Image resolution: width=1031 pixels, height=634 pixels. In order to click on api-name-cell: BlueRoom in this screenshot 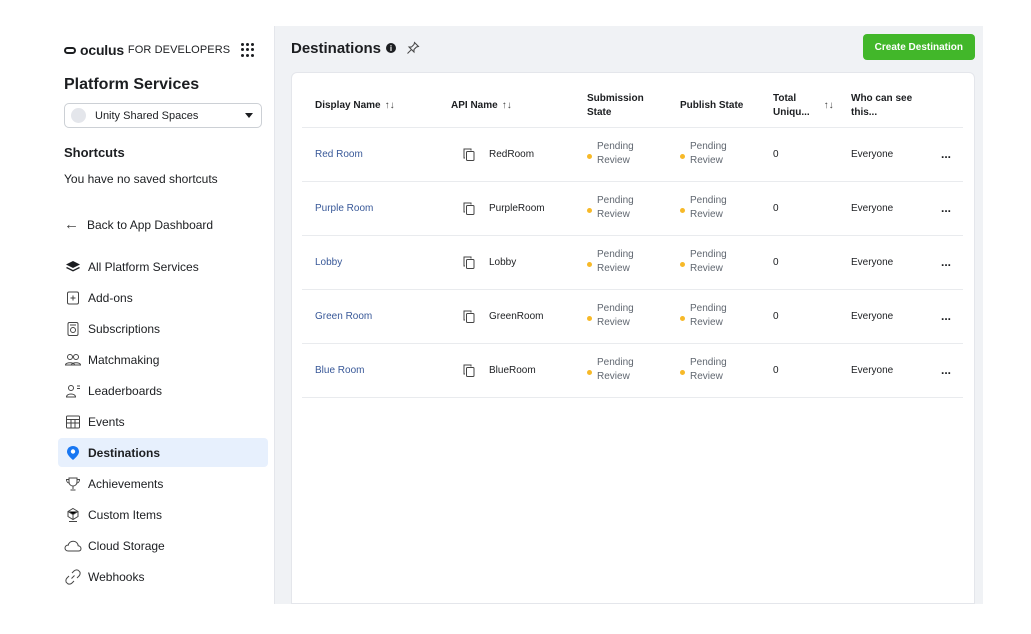, I will do `click(506, 370)`.